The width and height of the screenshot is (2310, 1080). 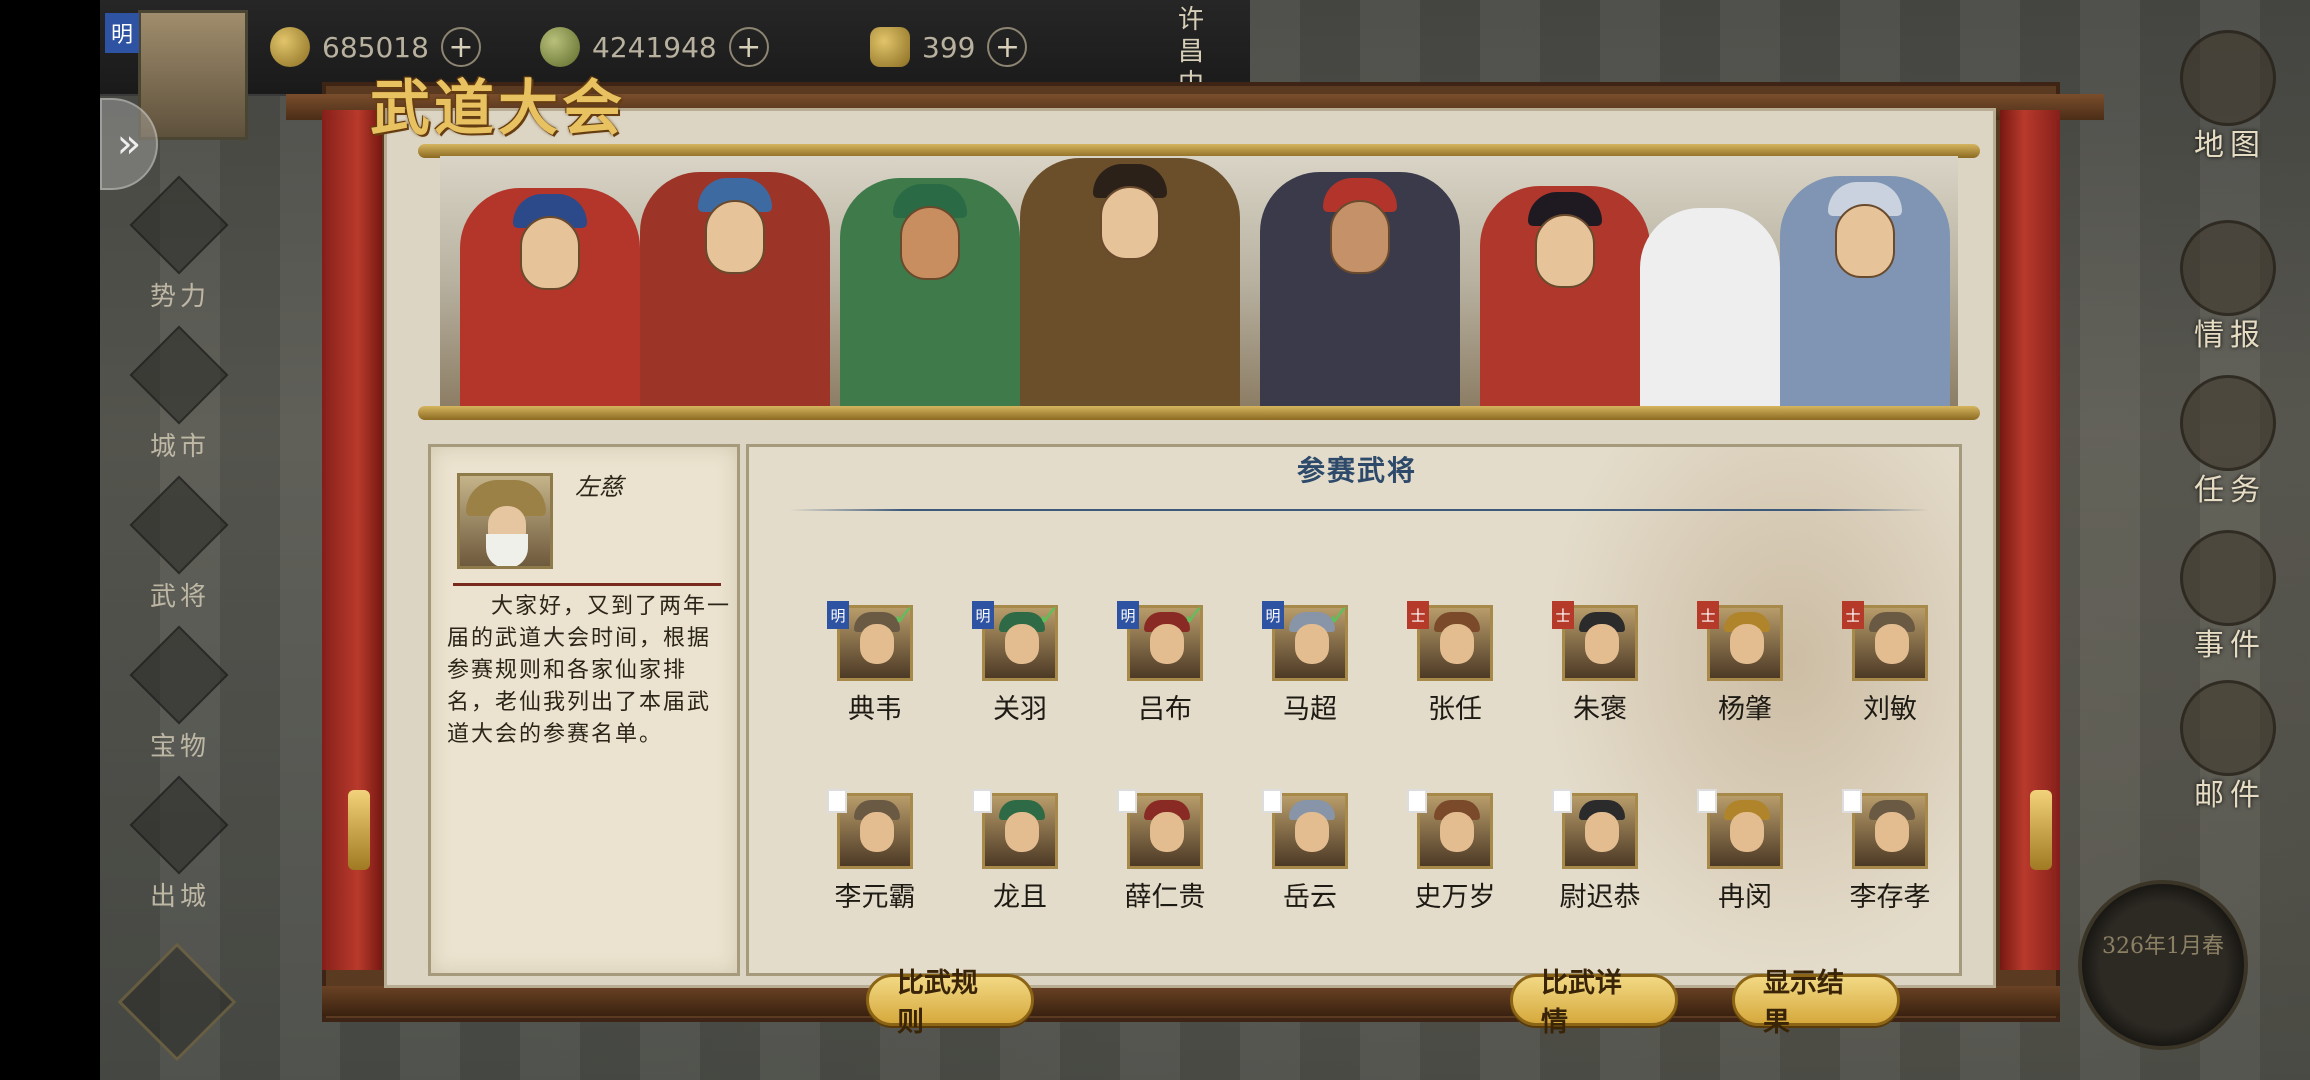 I want to click on general-card: 史万岁, so click(x=1447, y=856).